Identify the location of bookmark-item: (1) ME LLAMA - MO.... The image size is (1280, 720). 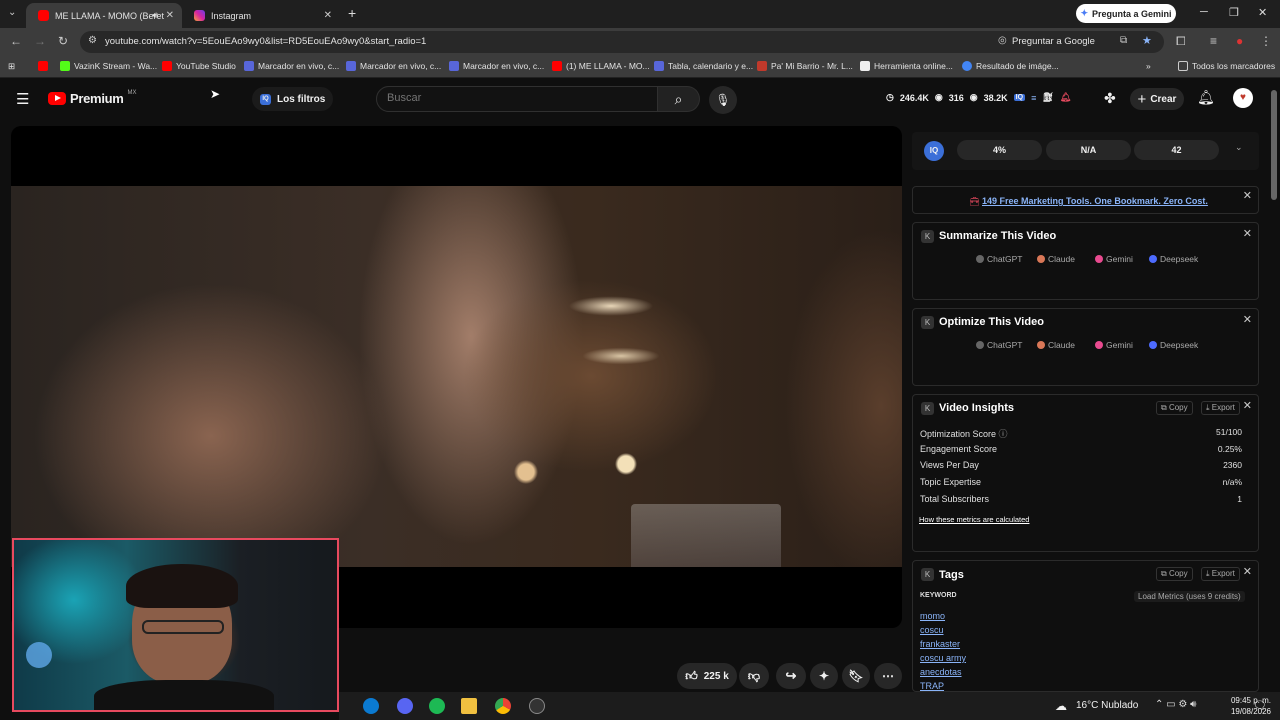
(601, 66).